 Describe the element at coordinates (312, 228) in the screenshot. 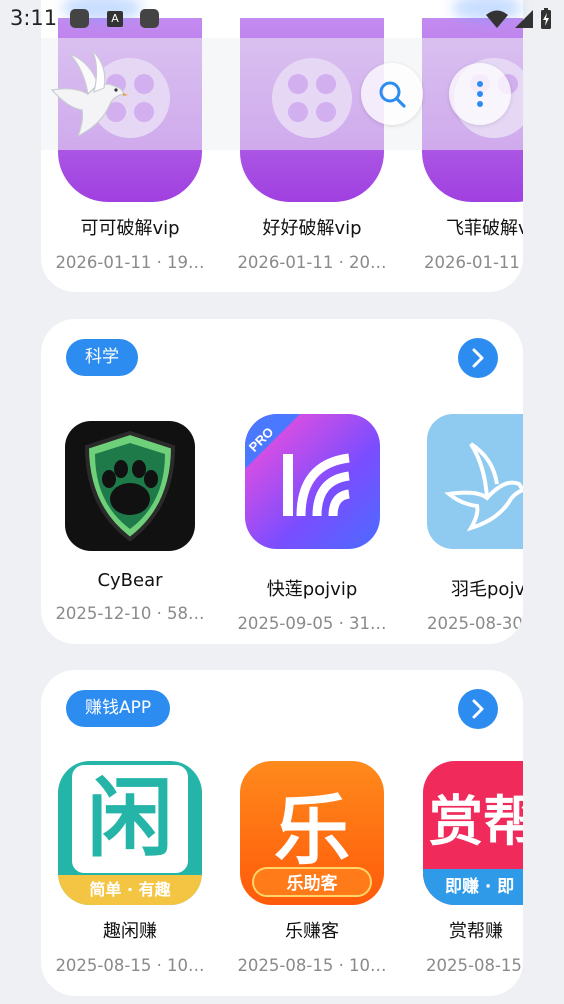

I see `app-name: 好好破解vip` at that location.